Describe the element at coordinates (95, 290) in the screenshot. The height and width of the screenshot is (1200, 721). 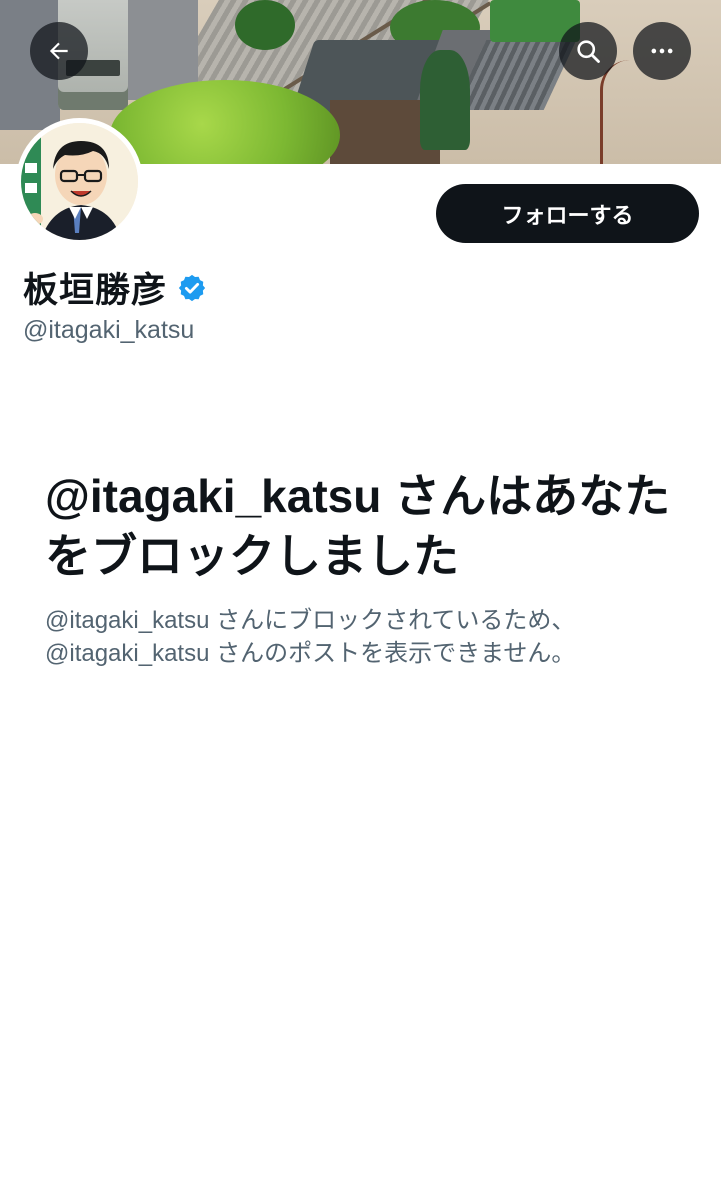
I see `display-name: 板垣勝彦` at that location.